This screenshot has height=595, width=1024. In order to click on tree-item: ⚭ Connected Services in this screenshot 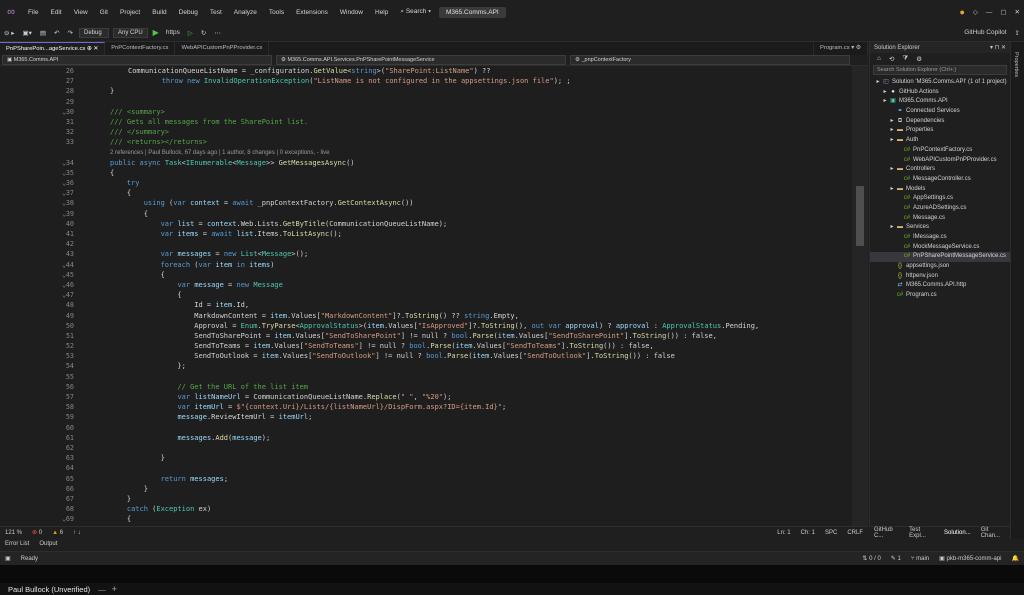, I will do `click(940, 112)`.